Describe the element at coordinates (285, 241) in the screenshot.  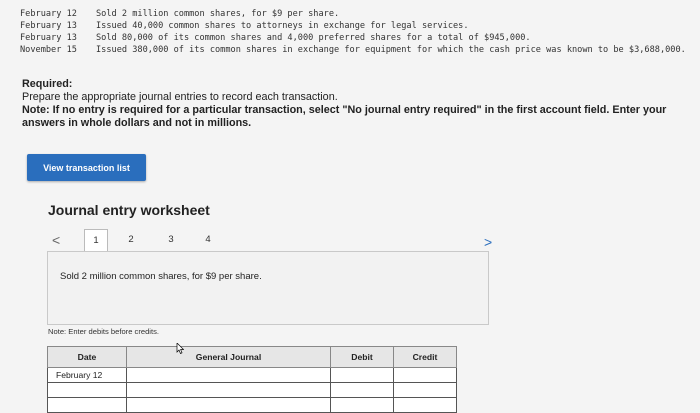
I see `worksheet-tabs: 1 2 3 4` at that location.